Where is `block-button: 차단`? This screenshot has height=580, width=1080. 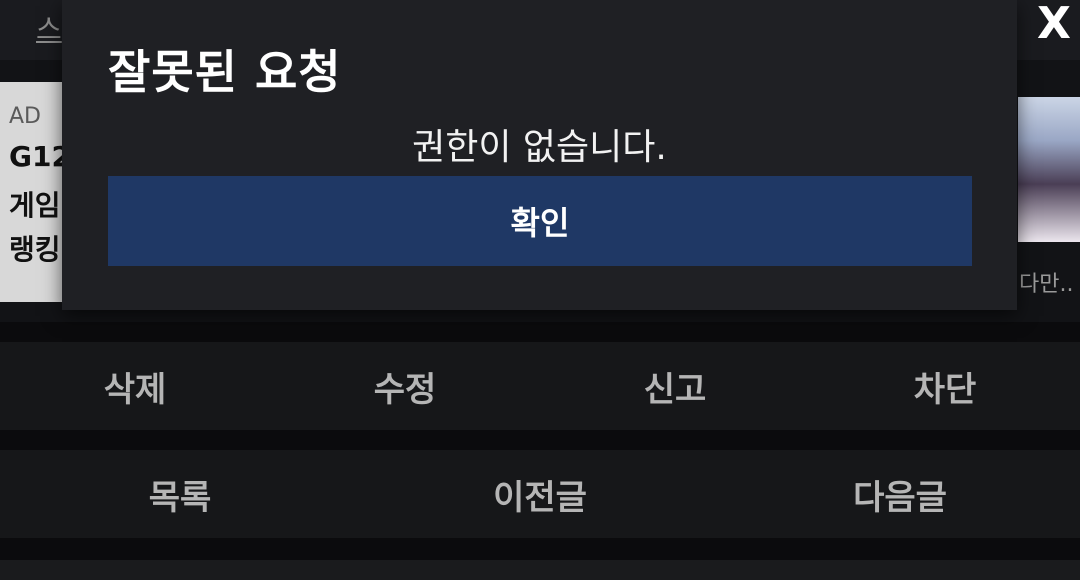
block-button: 차단 is located at coordinates (945, 386).